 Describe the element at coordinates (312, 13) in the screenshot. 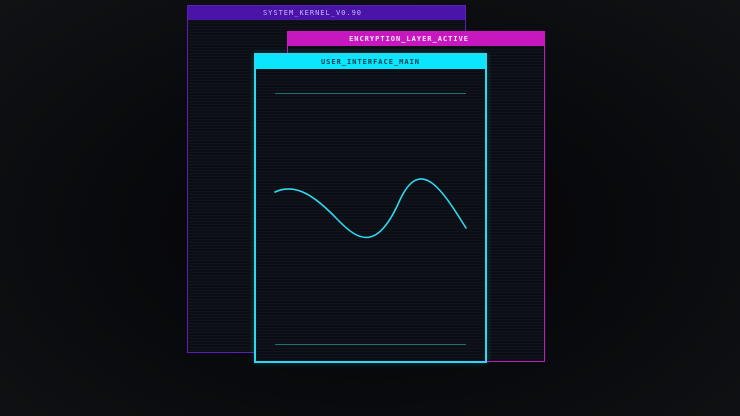

I see `window-title-system-kernel: SYSTEM_KERNEL_V0.90` at that location.